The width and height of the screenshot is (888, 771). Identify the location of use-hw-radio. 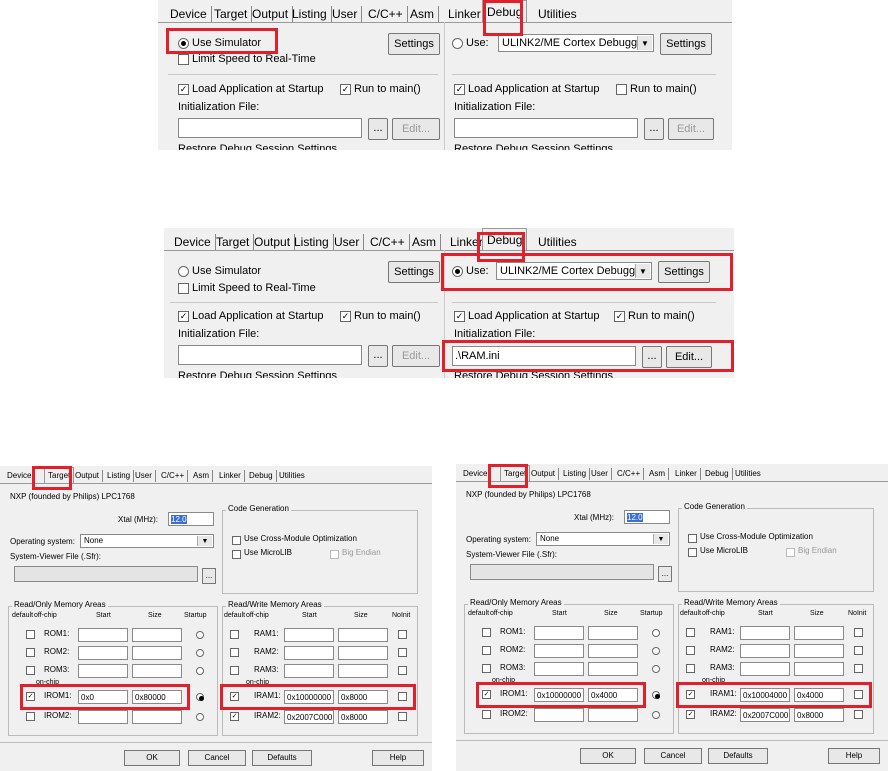
(457, 271).